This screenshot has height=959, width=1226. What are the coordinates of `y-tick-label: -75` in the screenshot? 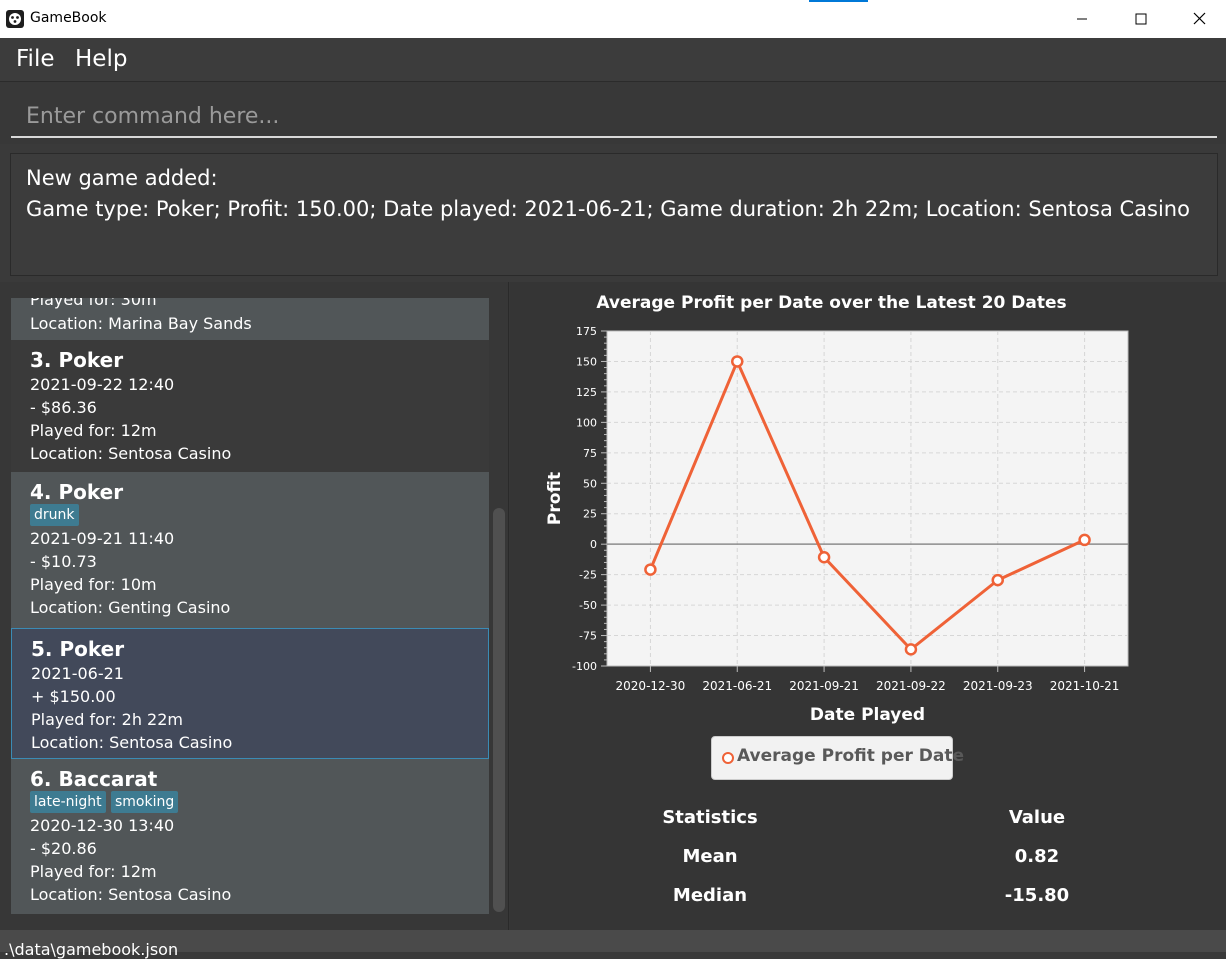 It's located at (588, 636).